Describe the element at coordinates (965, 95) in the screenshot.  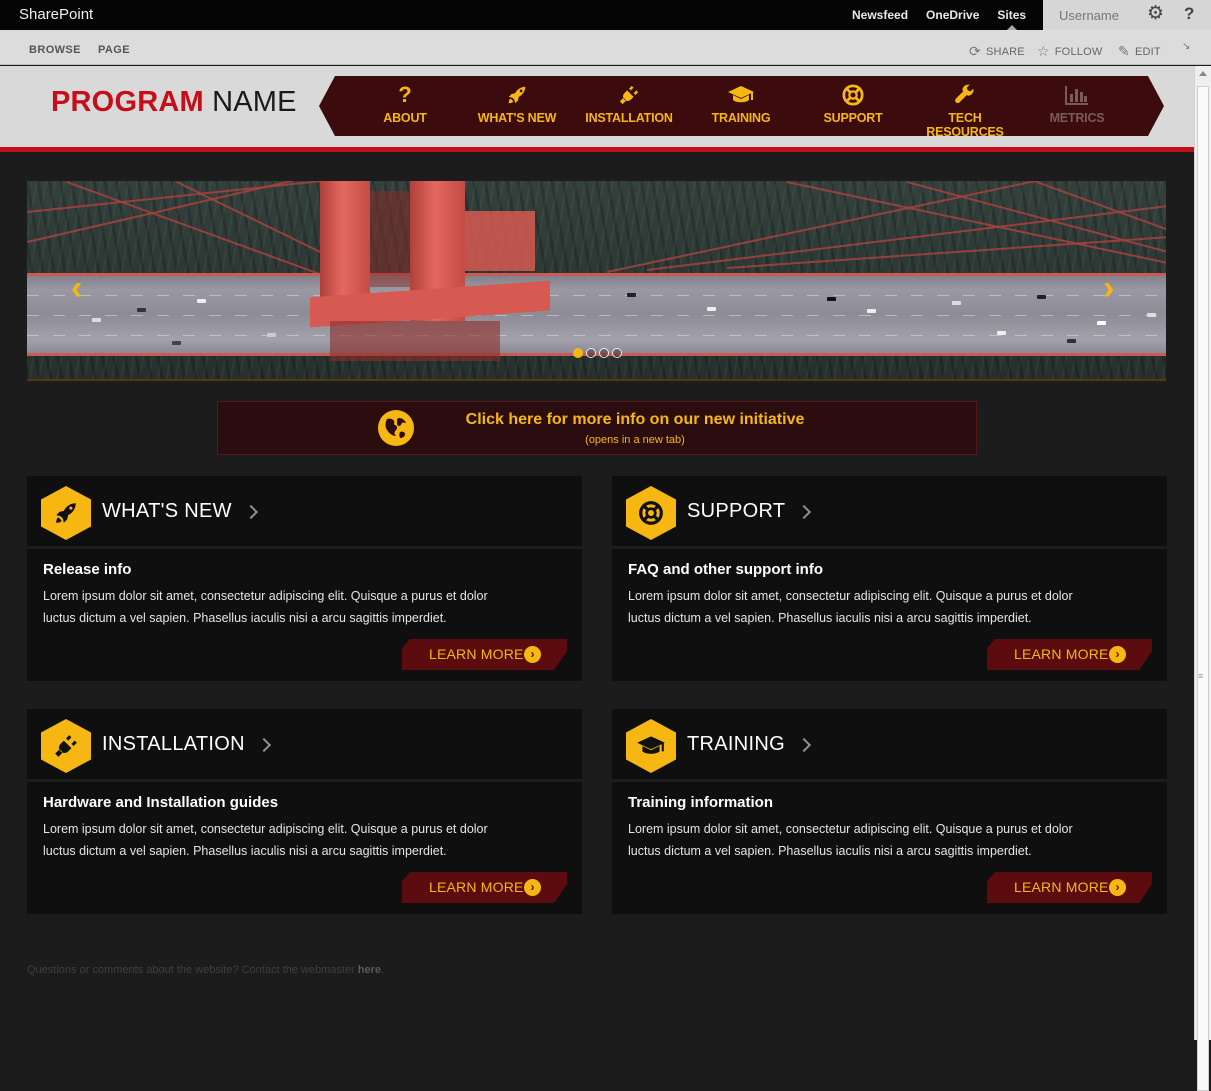
I see `wrench-icon` at that location.